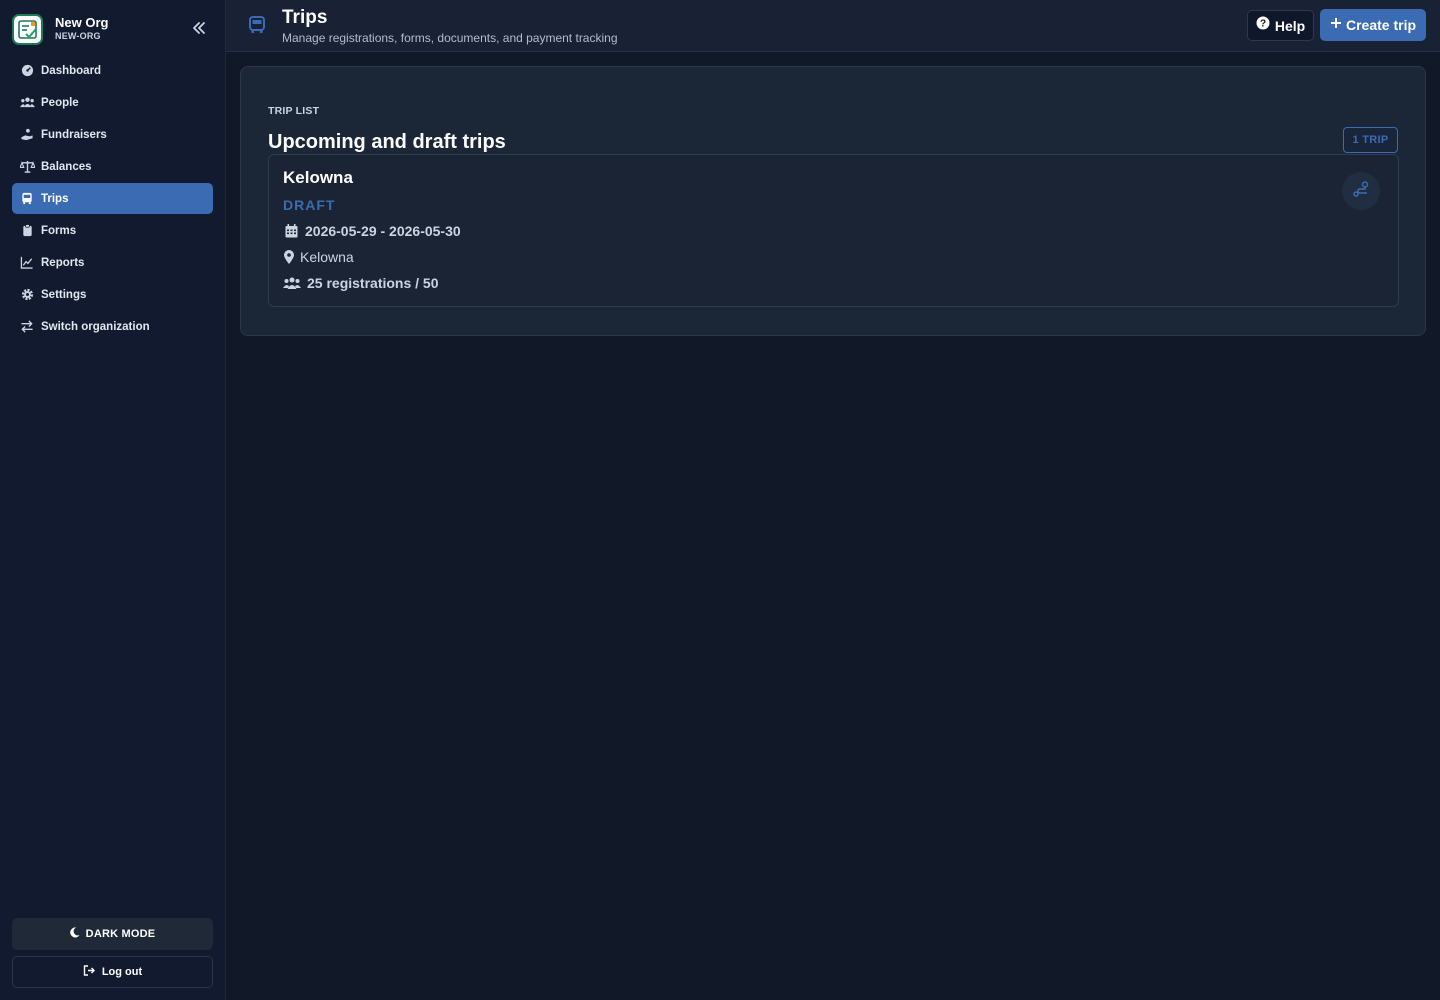 The width and height of the screenshot is (1440, 1000). Describe the element at coordinates (1336, 25) in the screenshot. I see `plus-icon` at that location.